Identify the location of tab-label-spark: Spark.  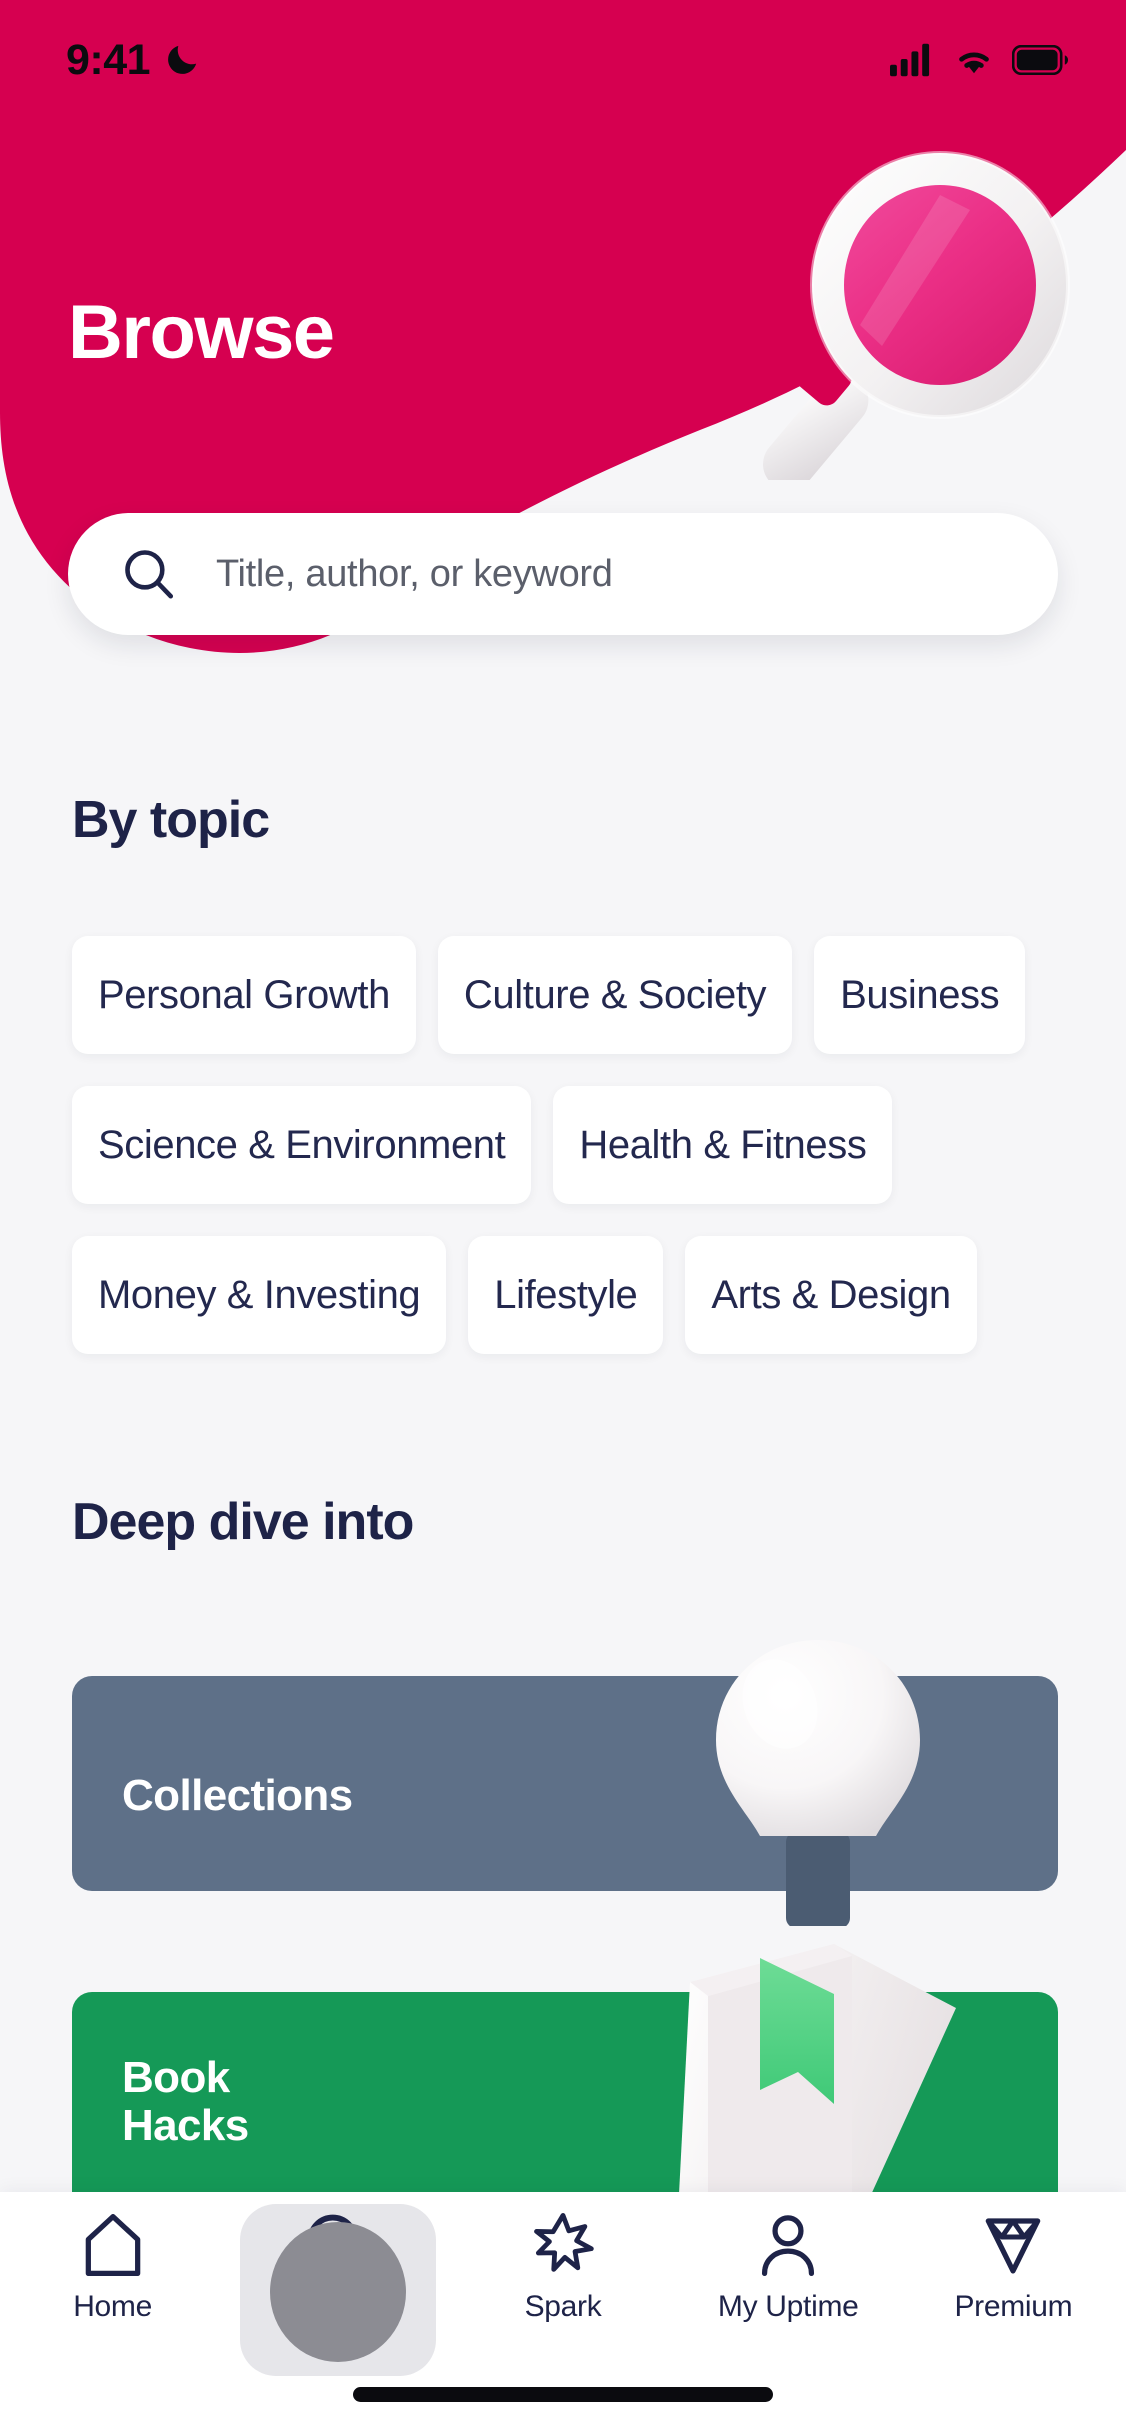
(563, 2306).